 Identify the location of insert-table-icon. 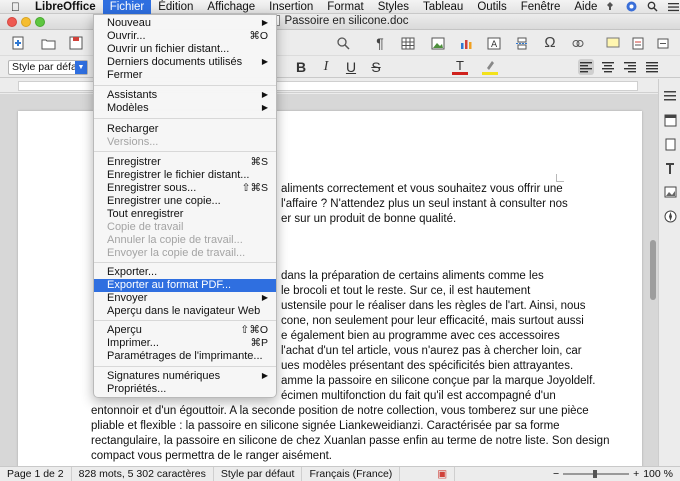
(408, 43).